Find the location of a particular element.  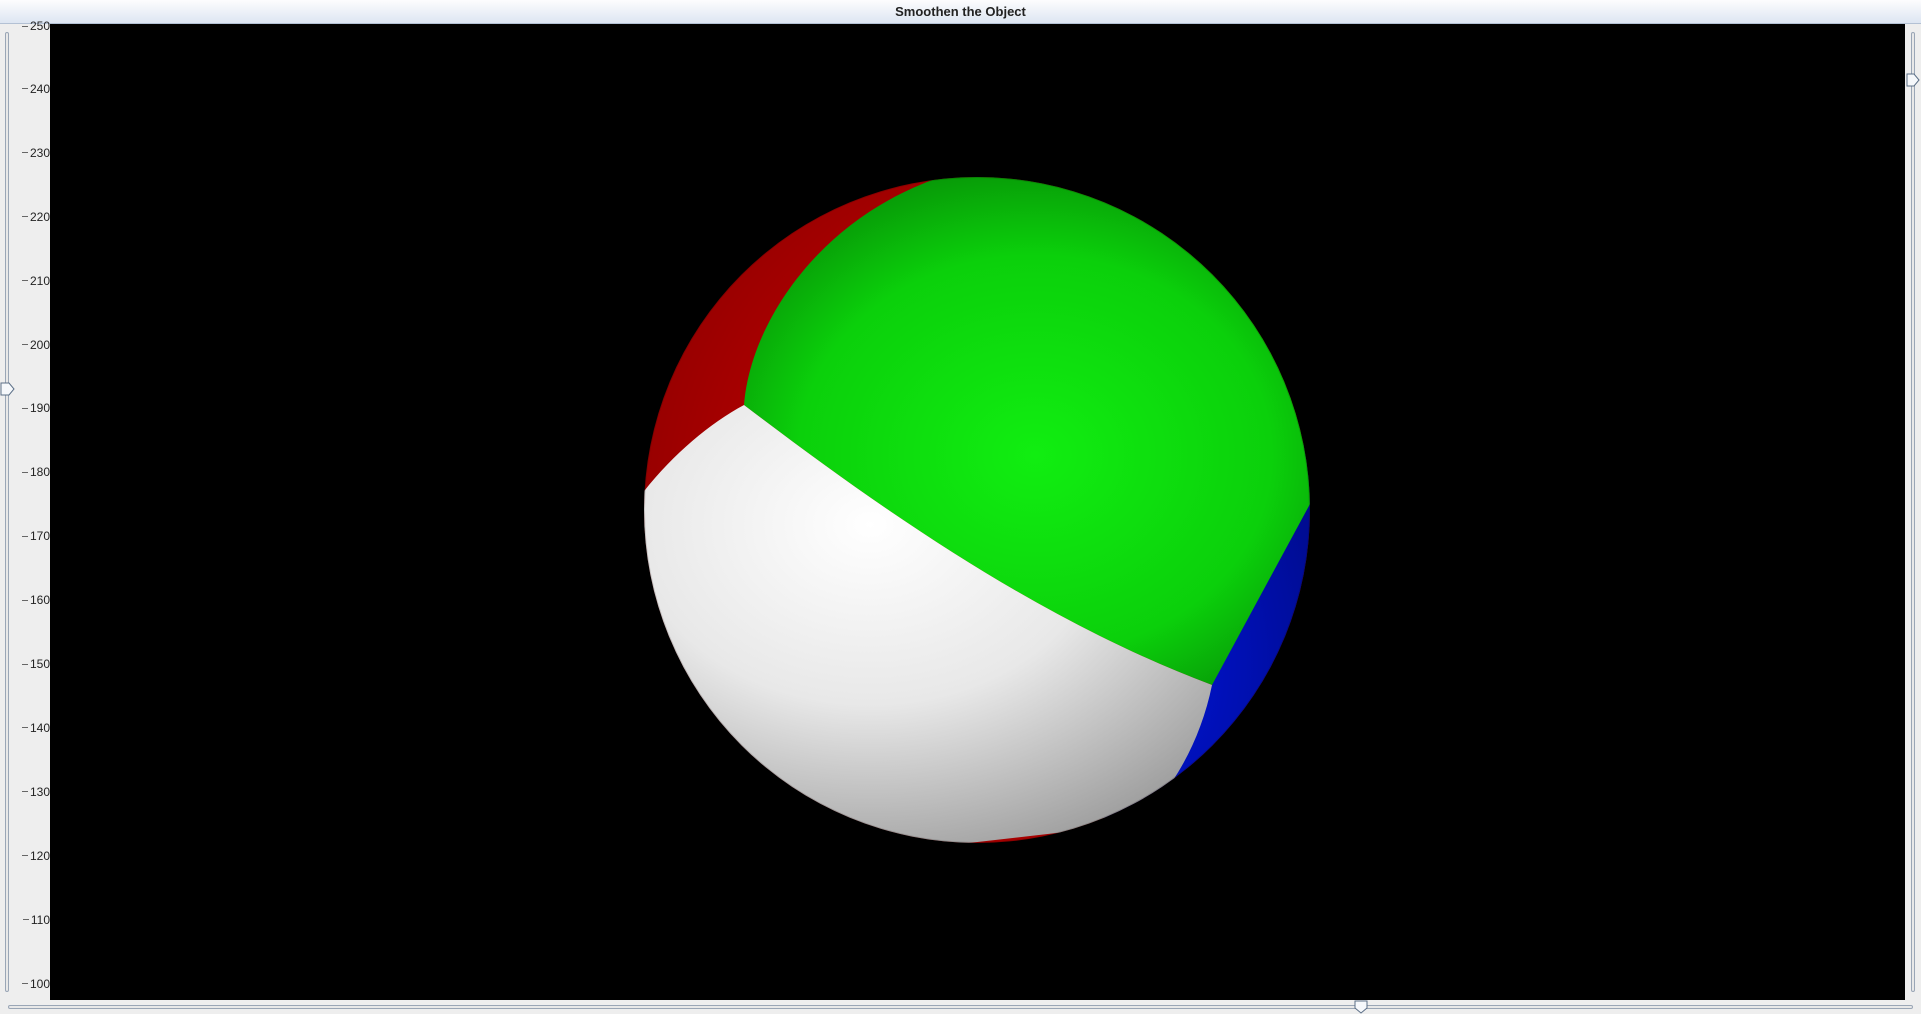

tick-label: 210 is located at coordinates (39, 280).